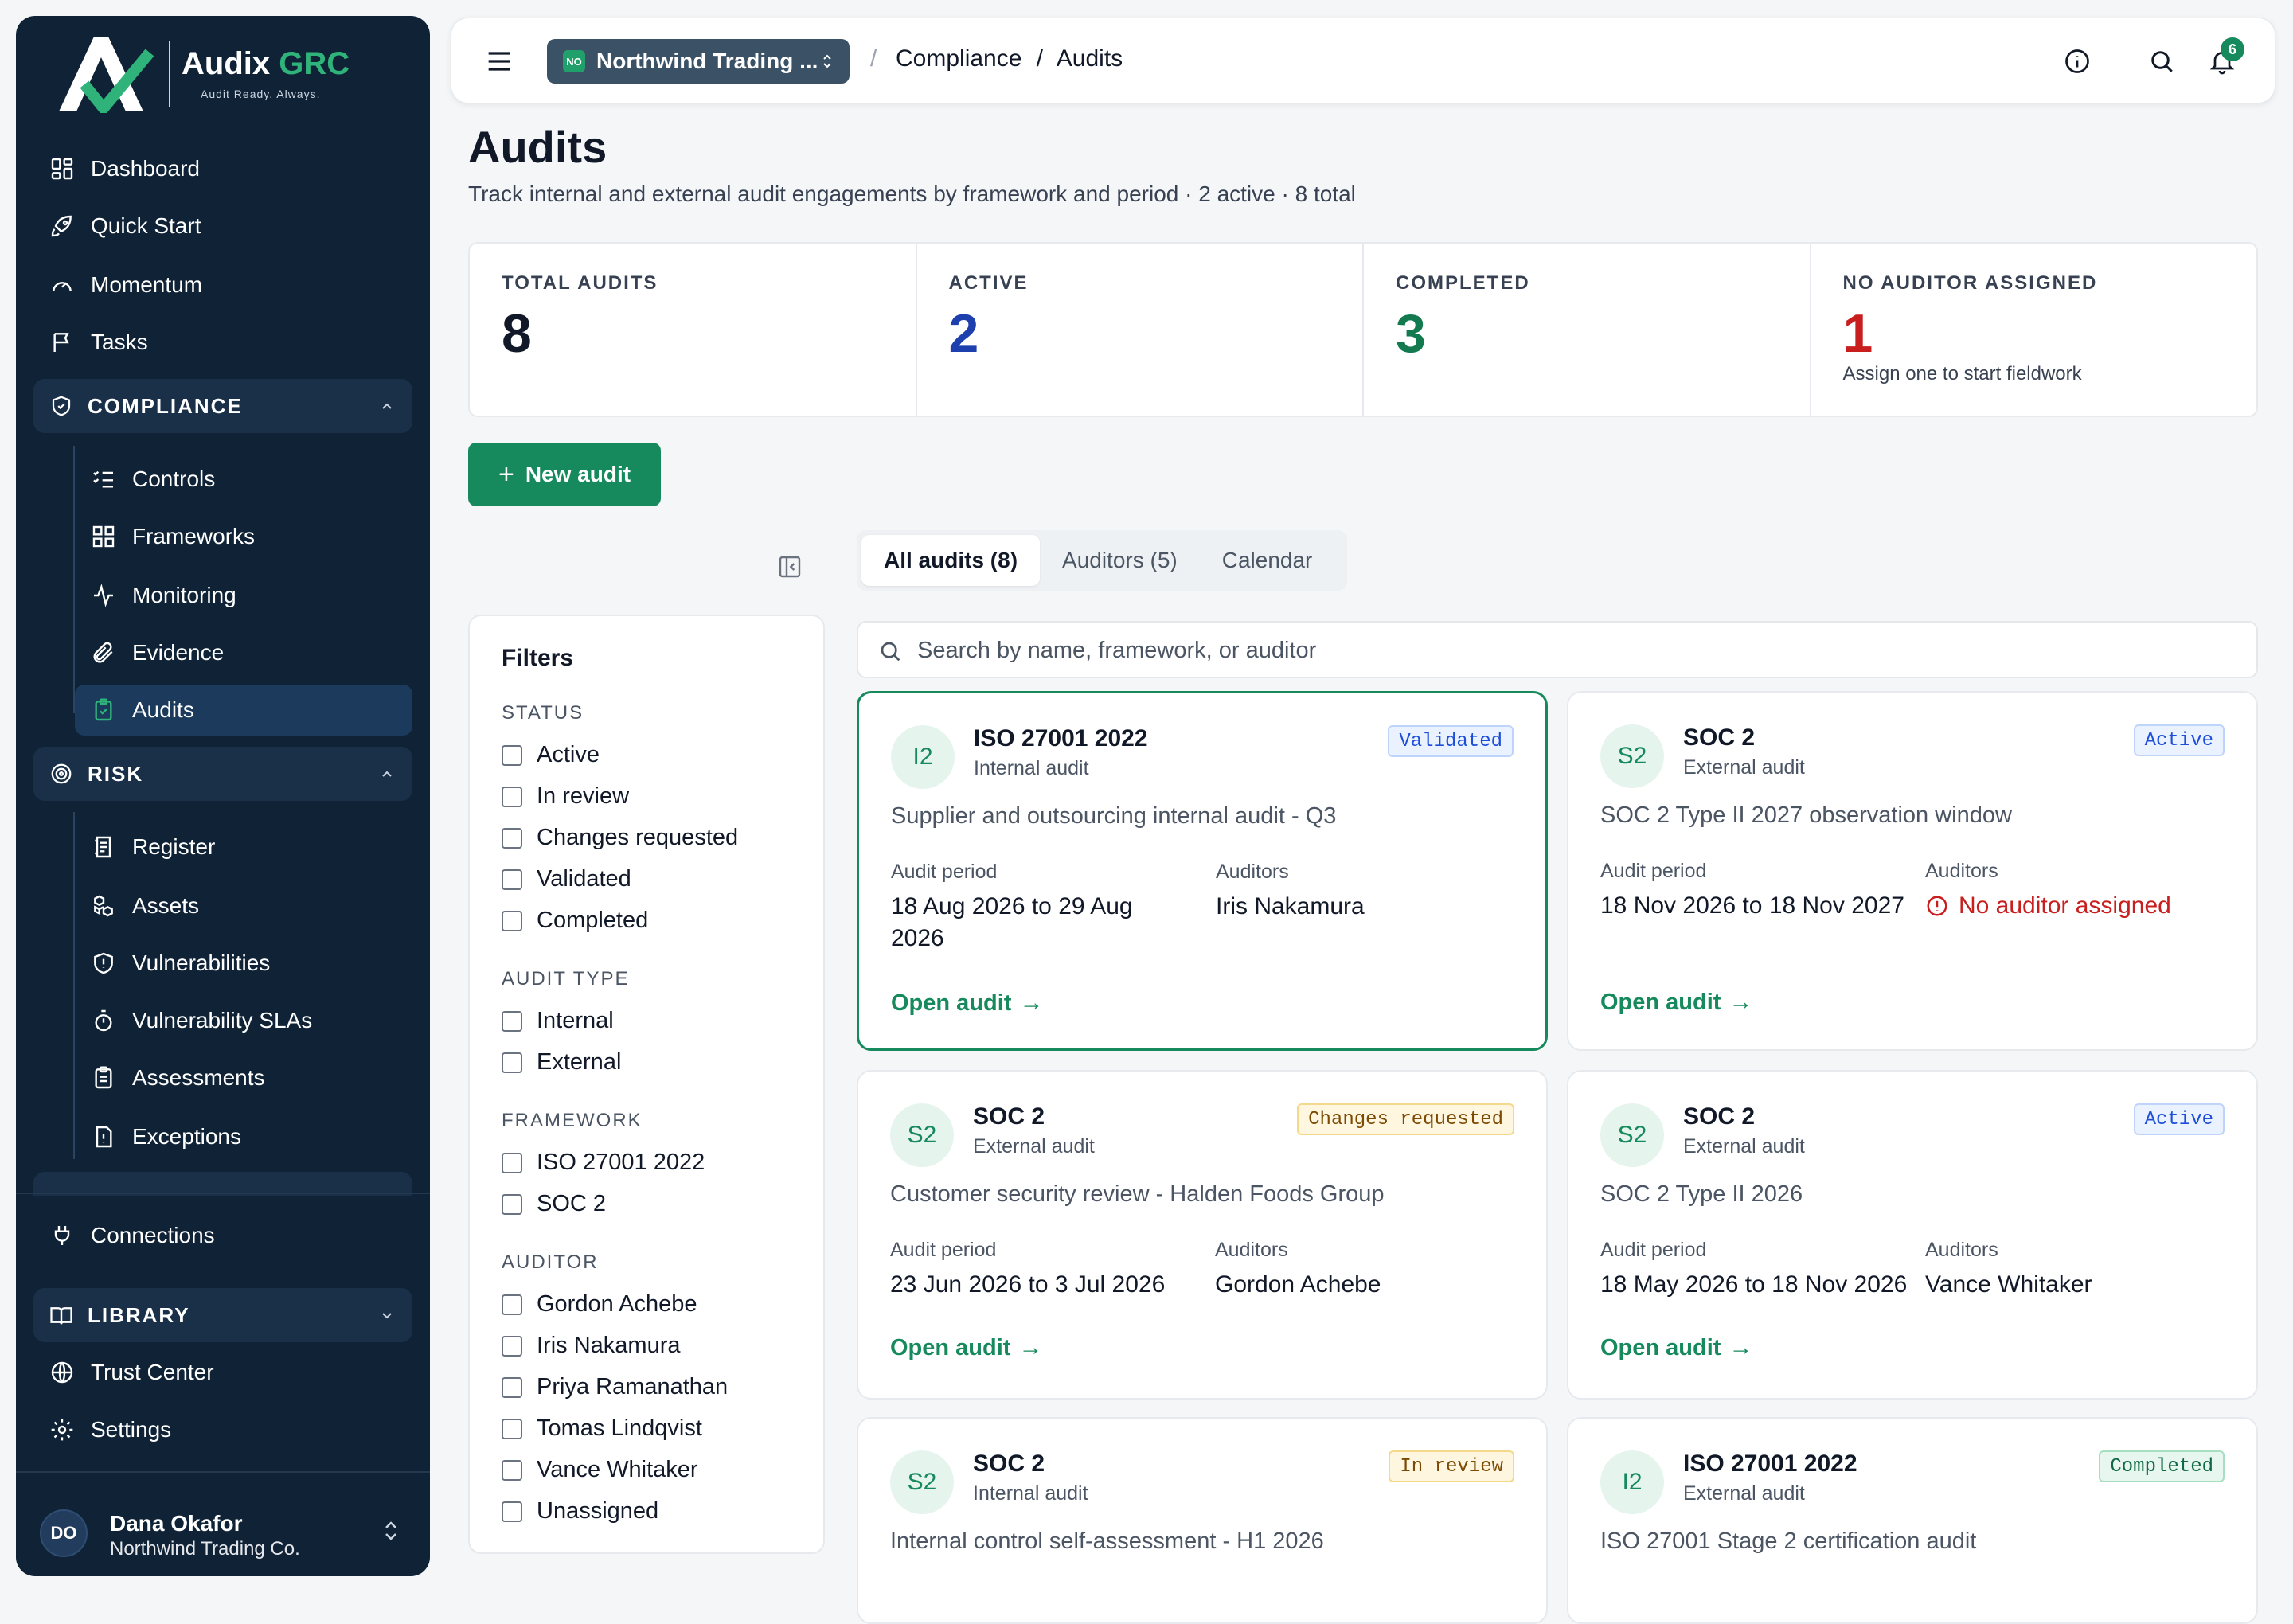 Image resolution: width=2293 pixels, height=1624 pixels. What do you see at coordinates (259, 963) in the screenshot?
I see `nav-vulnerabilities: Vulnerabilities` at bounding box center [259, 963].